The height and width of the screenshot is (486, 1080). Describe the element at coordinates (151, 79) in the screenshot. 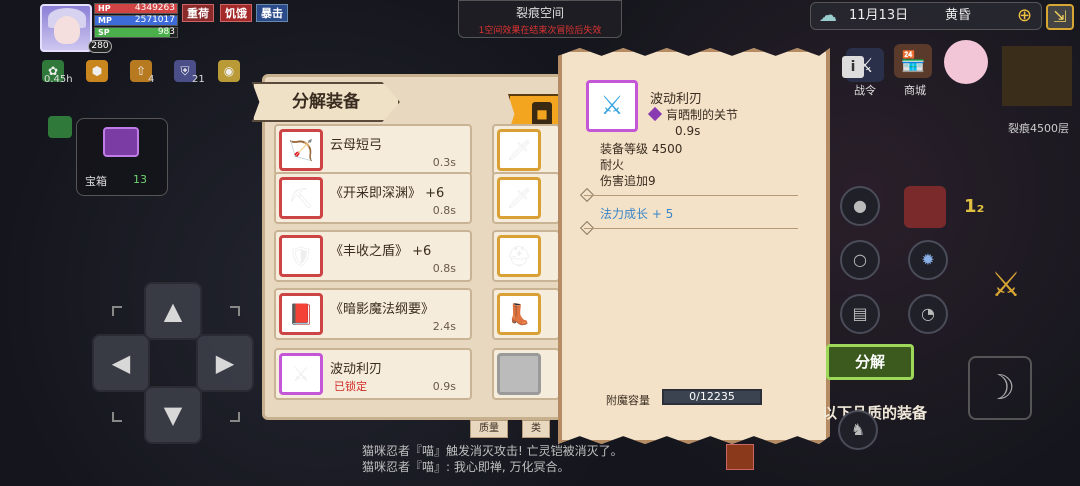

I see `buff-count: 4` at that location.